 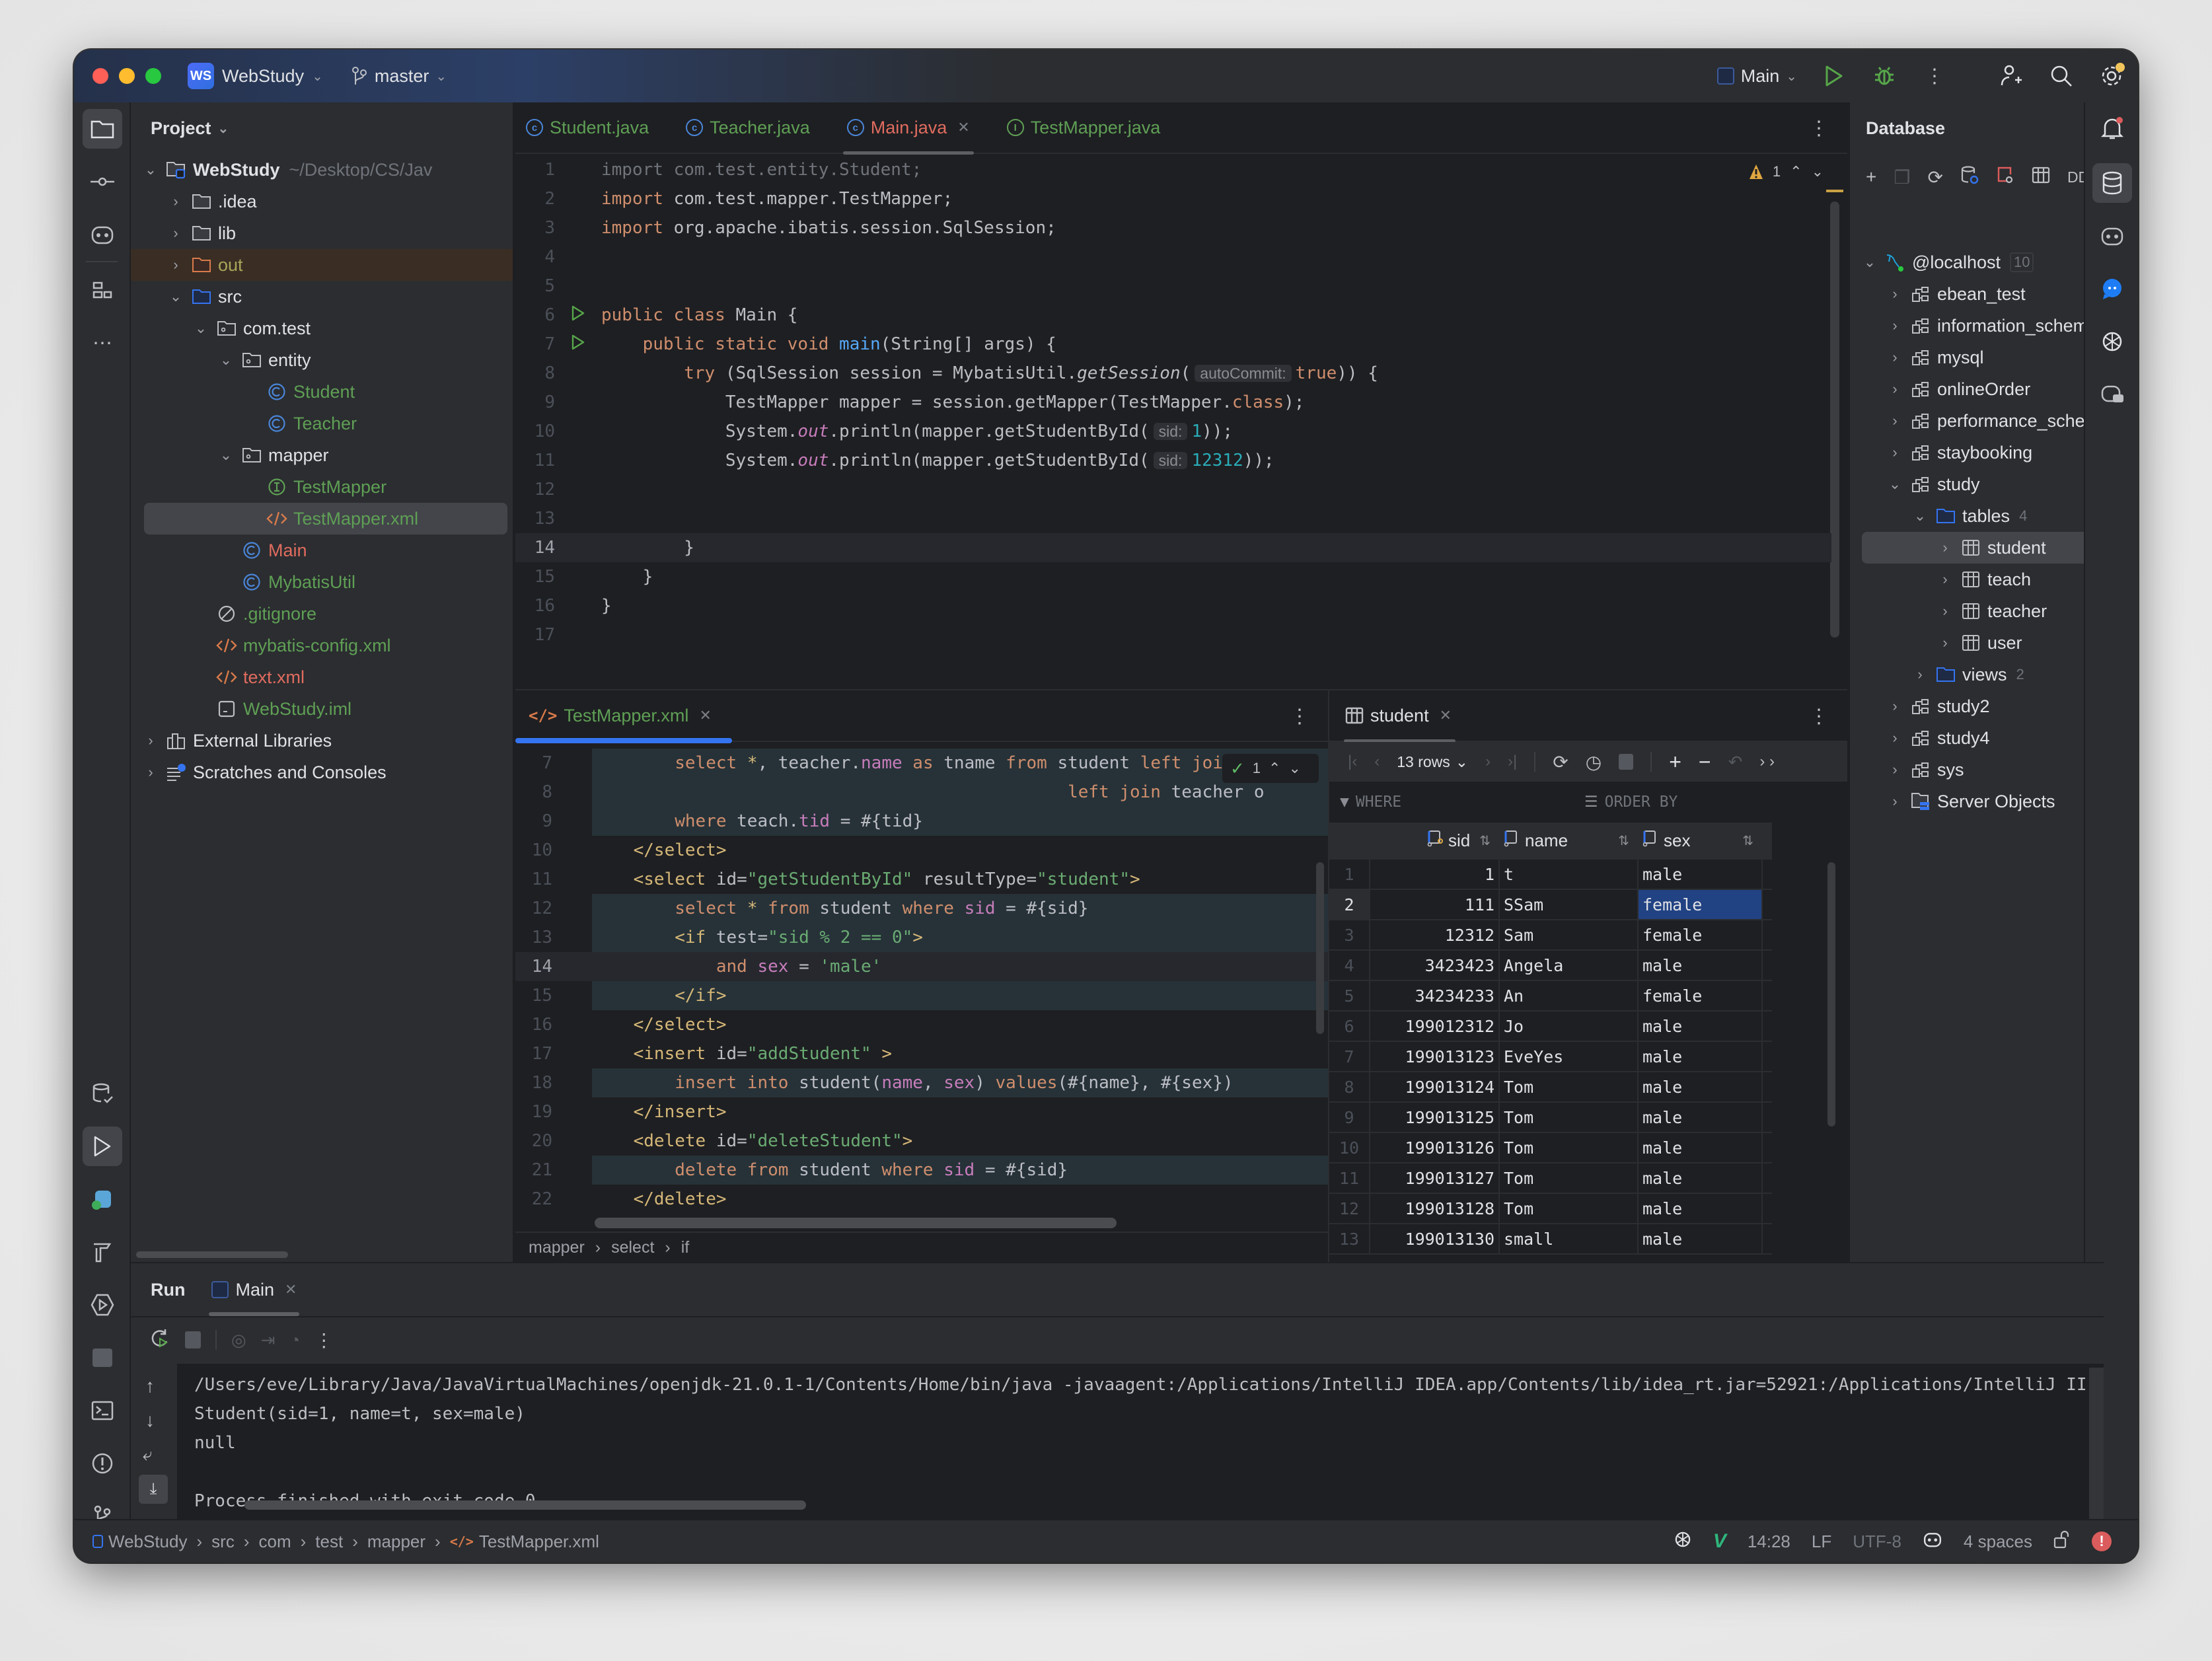 I want to click on chatgpt-button, so click(x=2112, y=341).